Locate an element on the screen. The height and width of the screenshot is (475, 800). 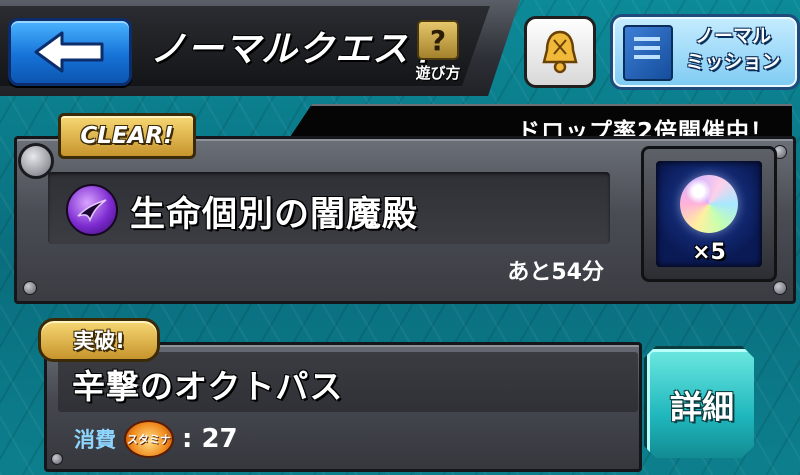
dark-element-symbol is located at coordinates (92, 211).